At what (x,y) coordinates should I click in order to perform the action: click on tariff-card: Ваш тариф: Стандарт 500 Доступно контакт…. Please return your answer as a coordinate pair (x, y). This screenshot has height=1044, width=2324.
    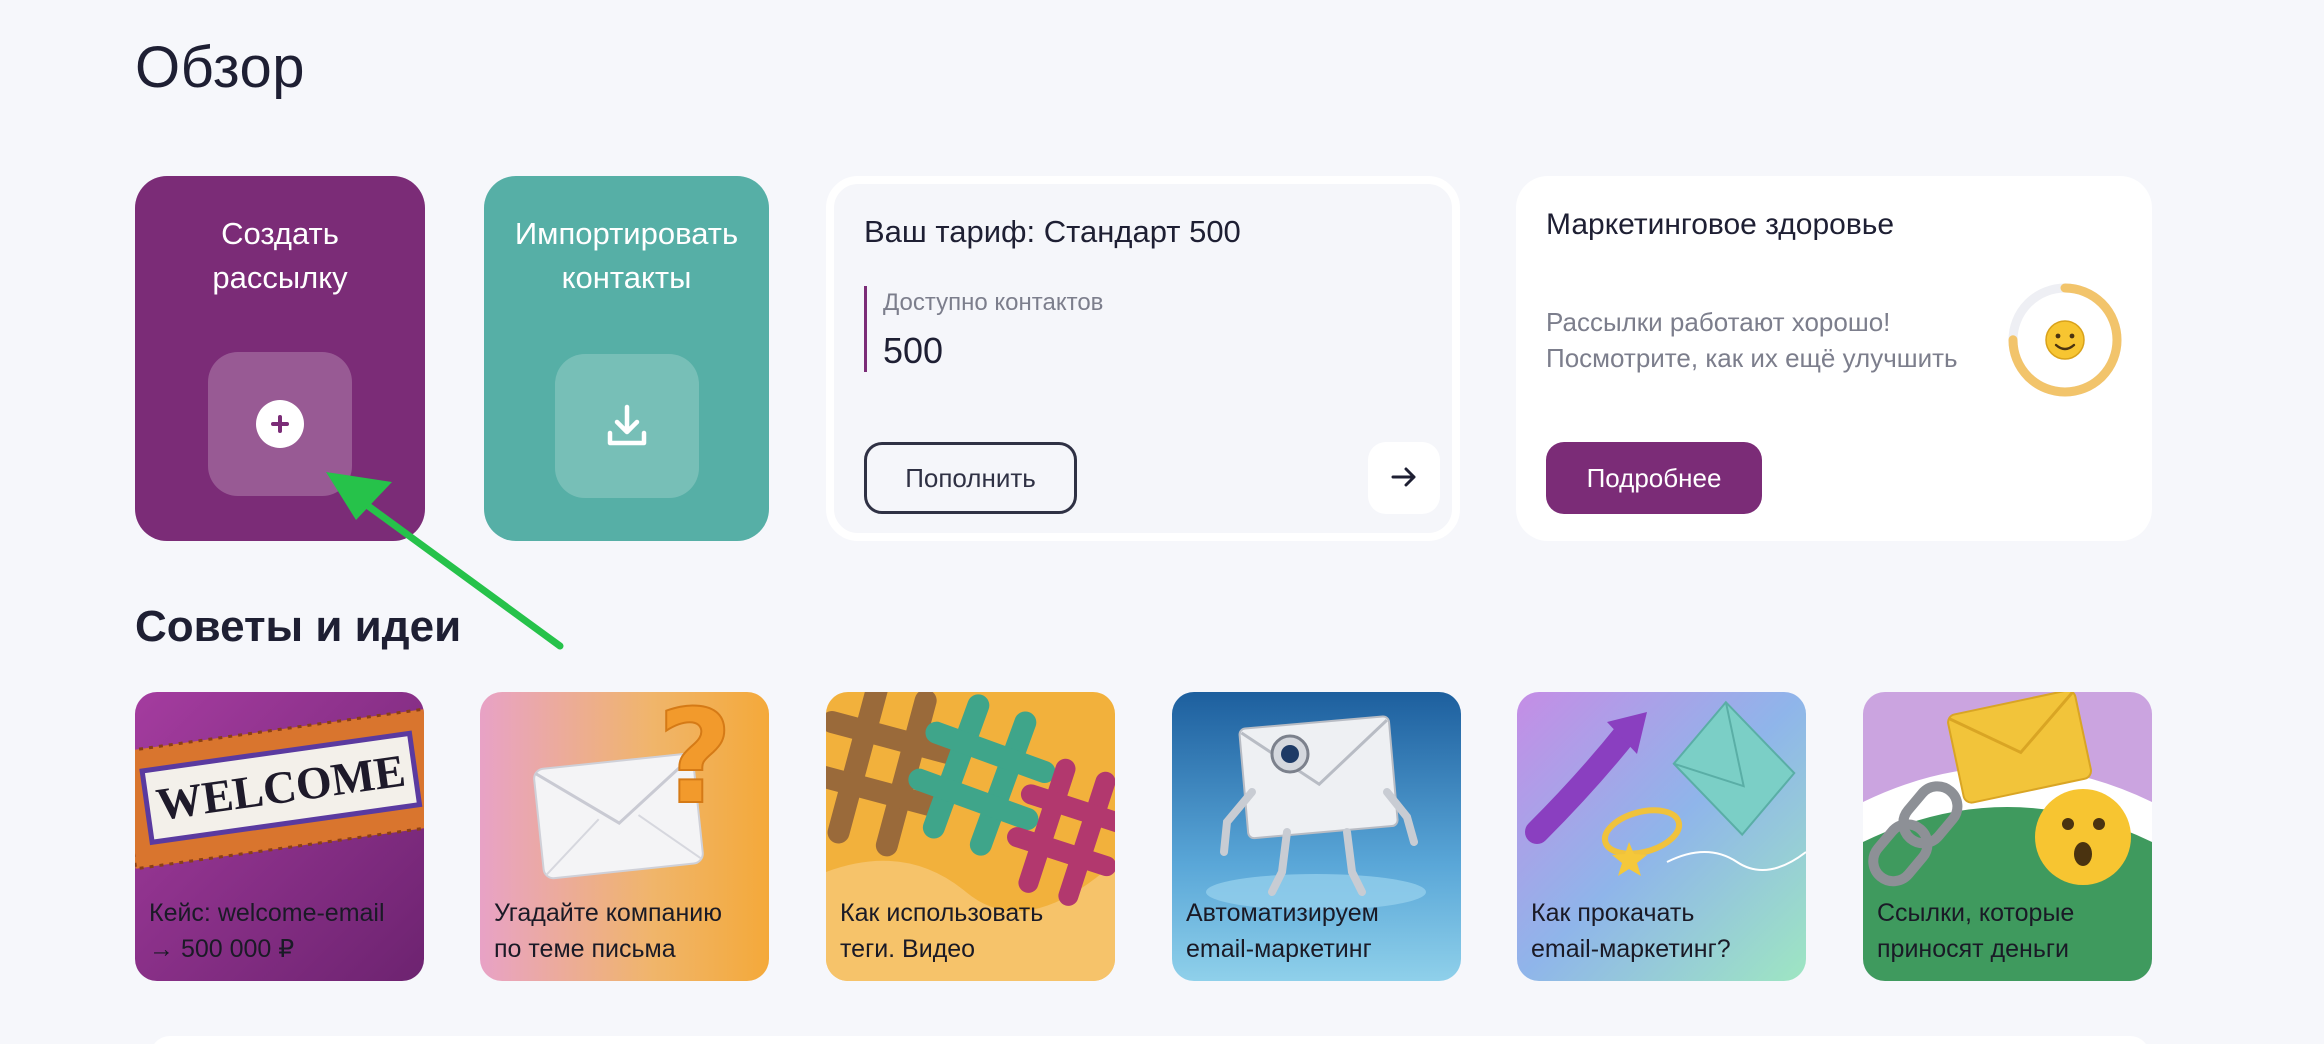
    Looking at the image, I should click on (1143, 358).